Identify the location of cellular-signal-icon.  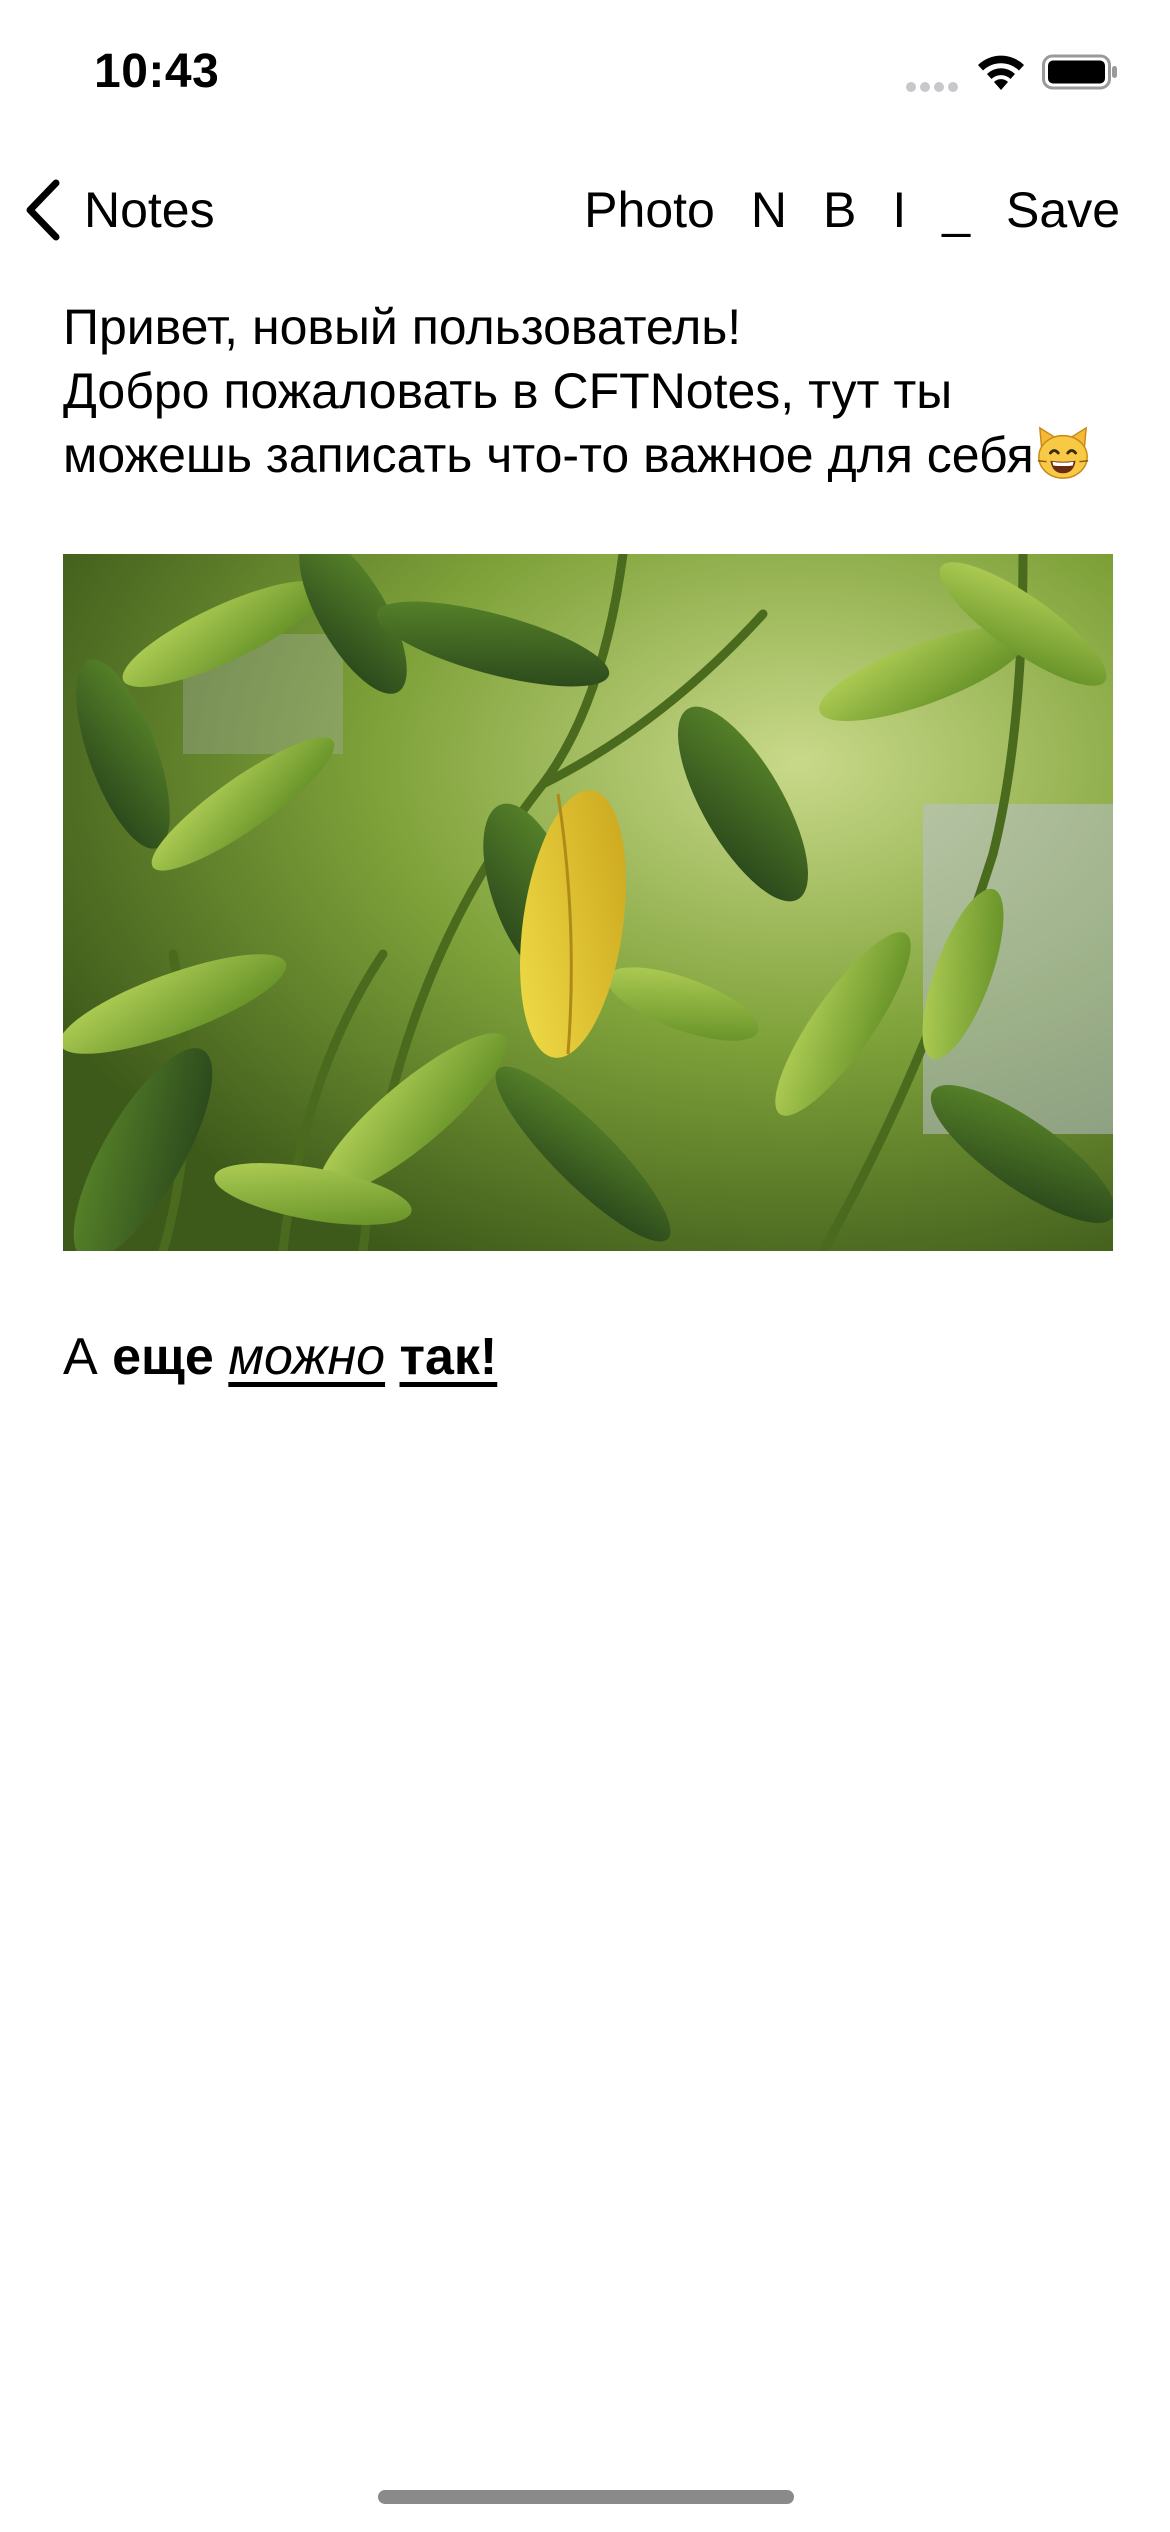
(932, 87).